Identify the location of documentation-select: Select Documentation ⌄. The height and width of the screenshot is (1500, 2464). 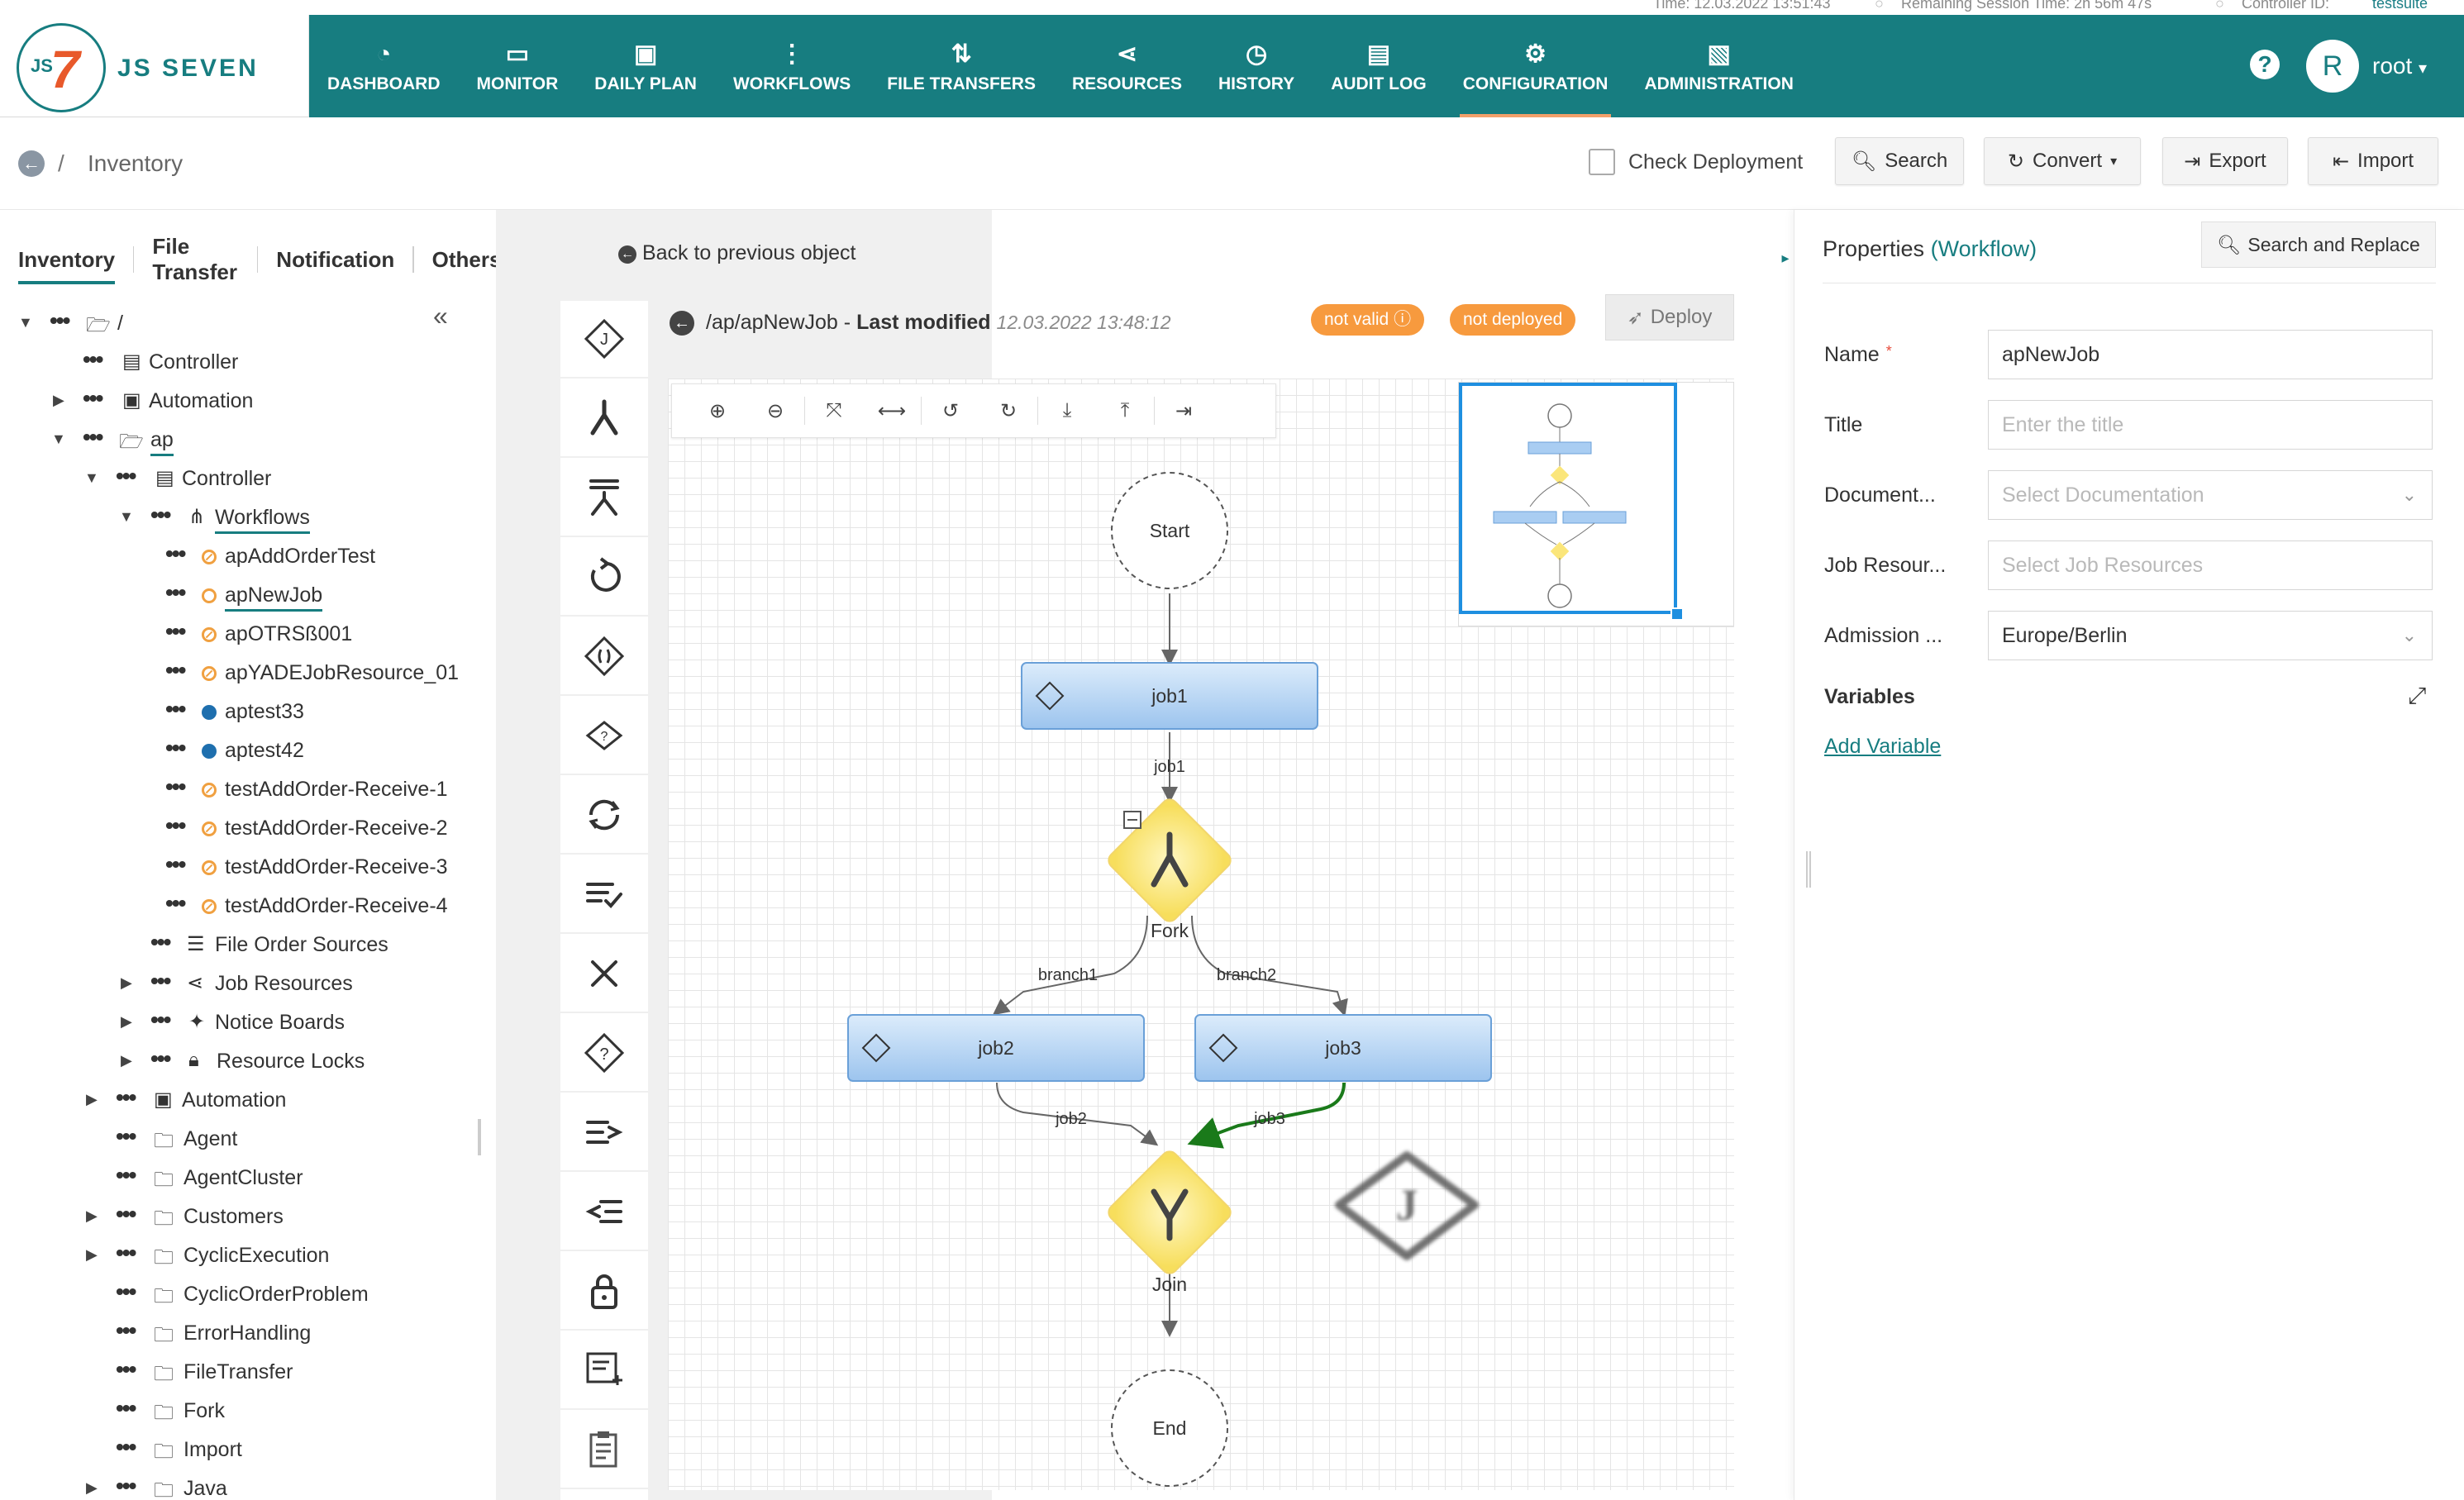
(2211, 495).